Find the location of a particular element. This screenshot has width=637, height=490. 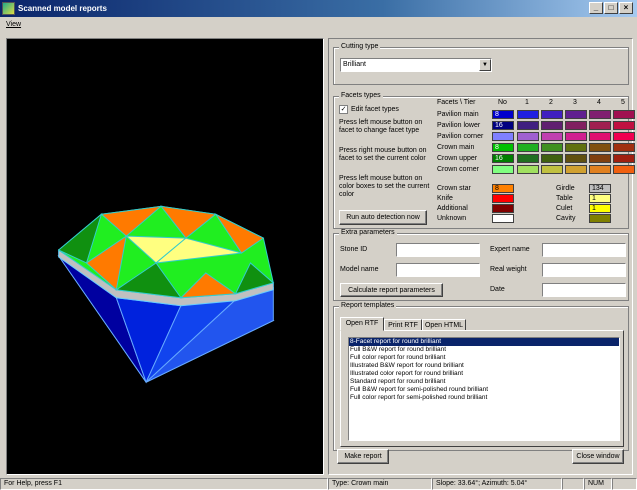

list-item: 8-Facet report for round brilliant is located at coordinates (484, 342).